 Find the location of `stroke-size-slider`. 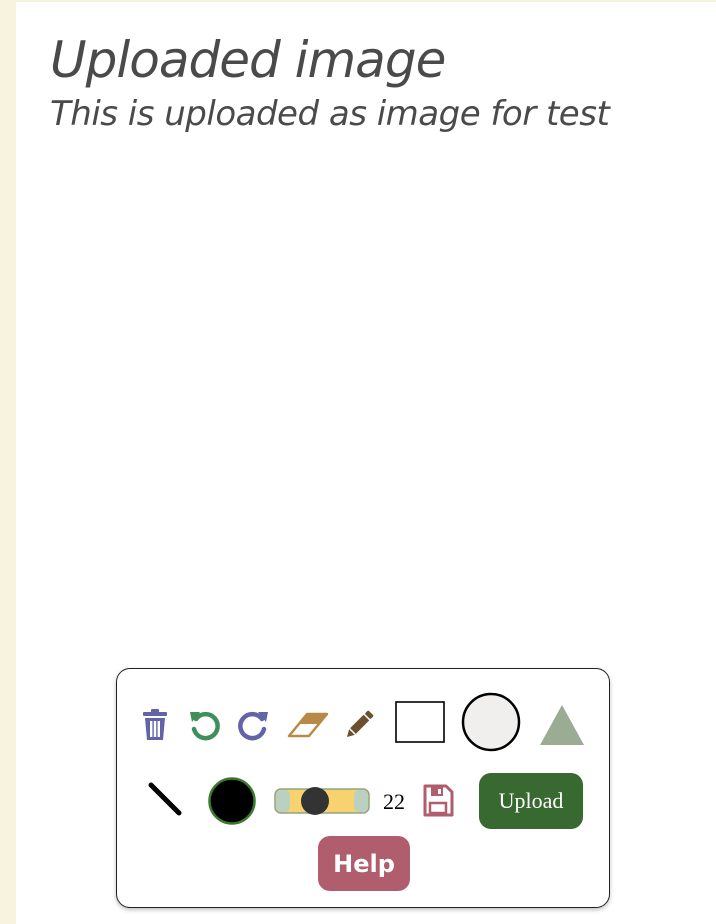

stroke-size-slider is located at coordinates (322, 801).